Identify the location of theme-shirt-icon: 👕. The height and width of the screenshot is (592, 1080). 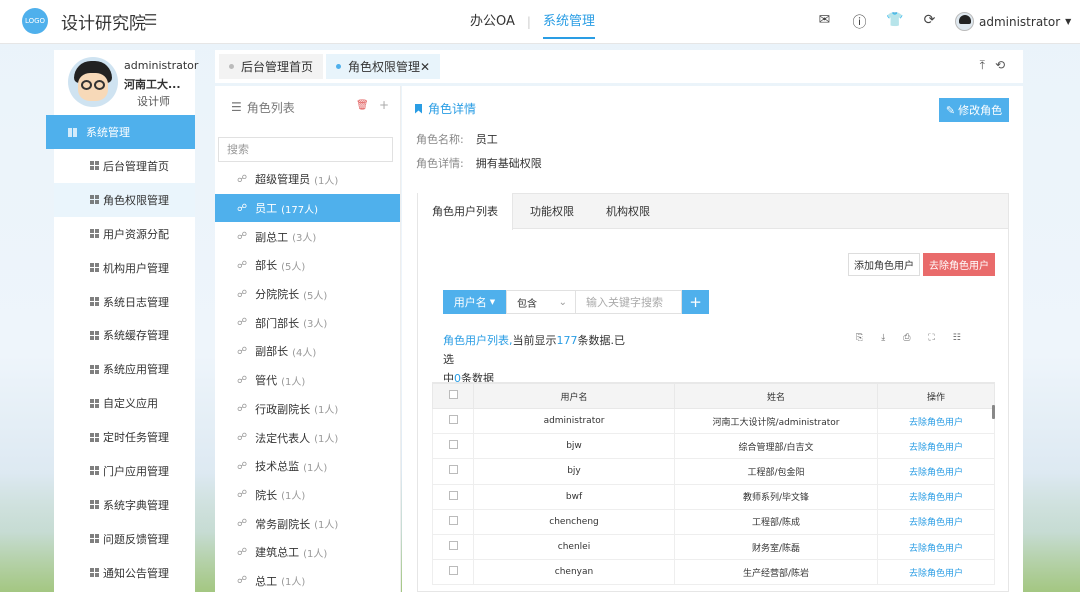
(894, 22).